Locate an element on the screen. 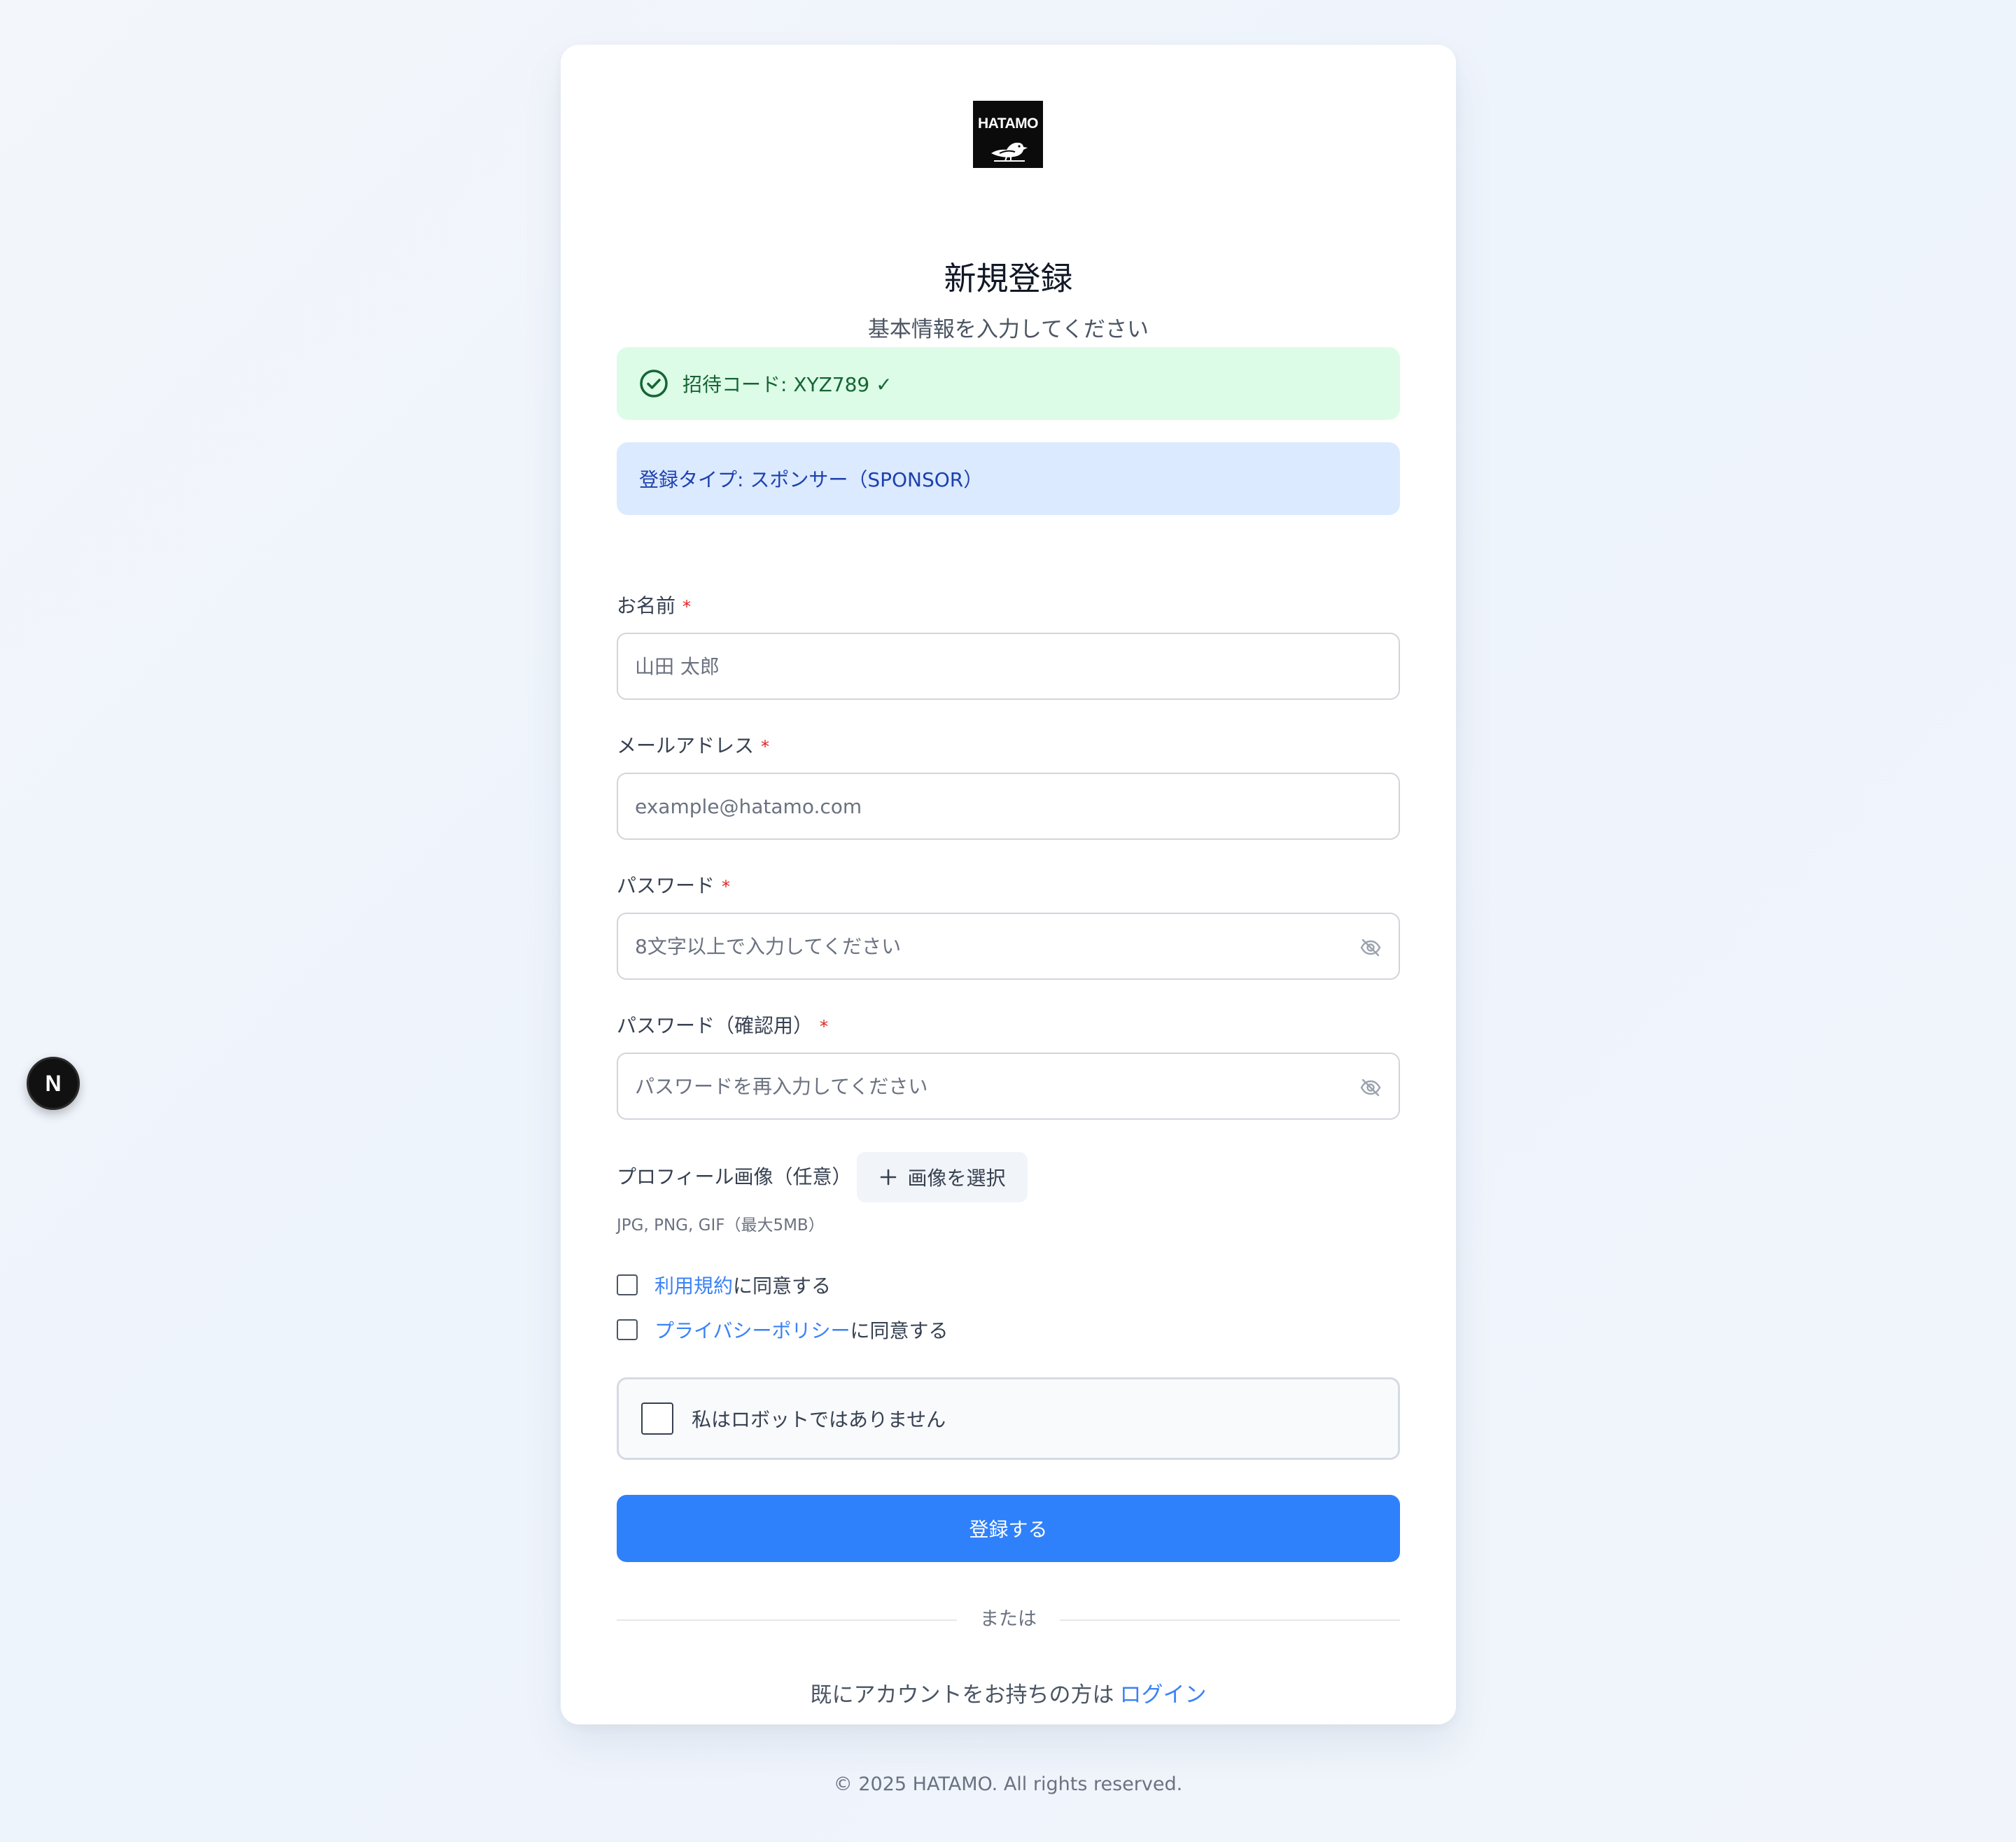 The image size is (2016, 1842). privacy-suffix: に同意する is located at coordinates (899, 1330).